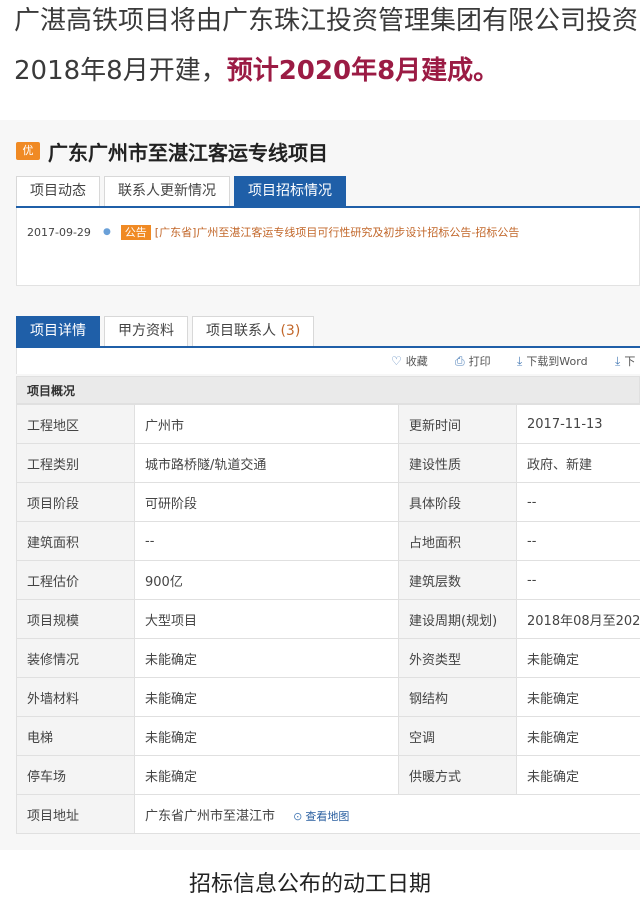  What do you see at coordinates (578, 619) in the screenshot?
I see `field-value: 2018年08月至2020` at bounding box center [578, 619].